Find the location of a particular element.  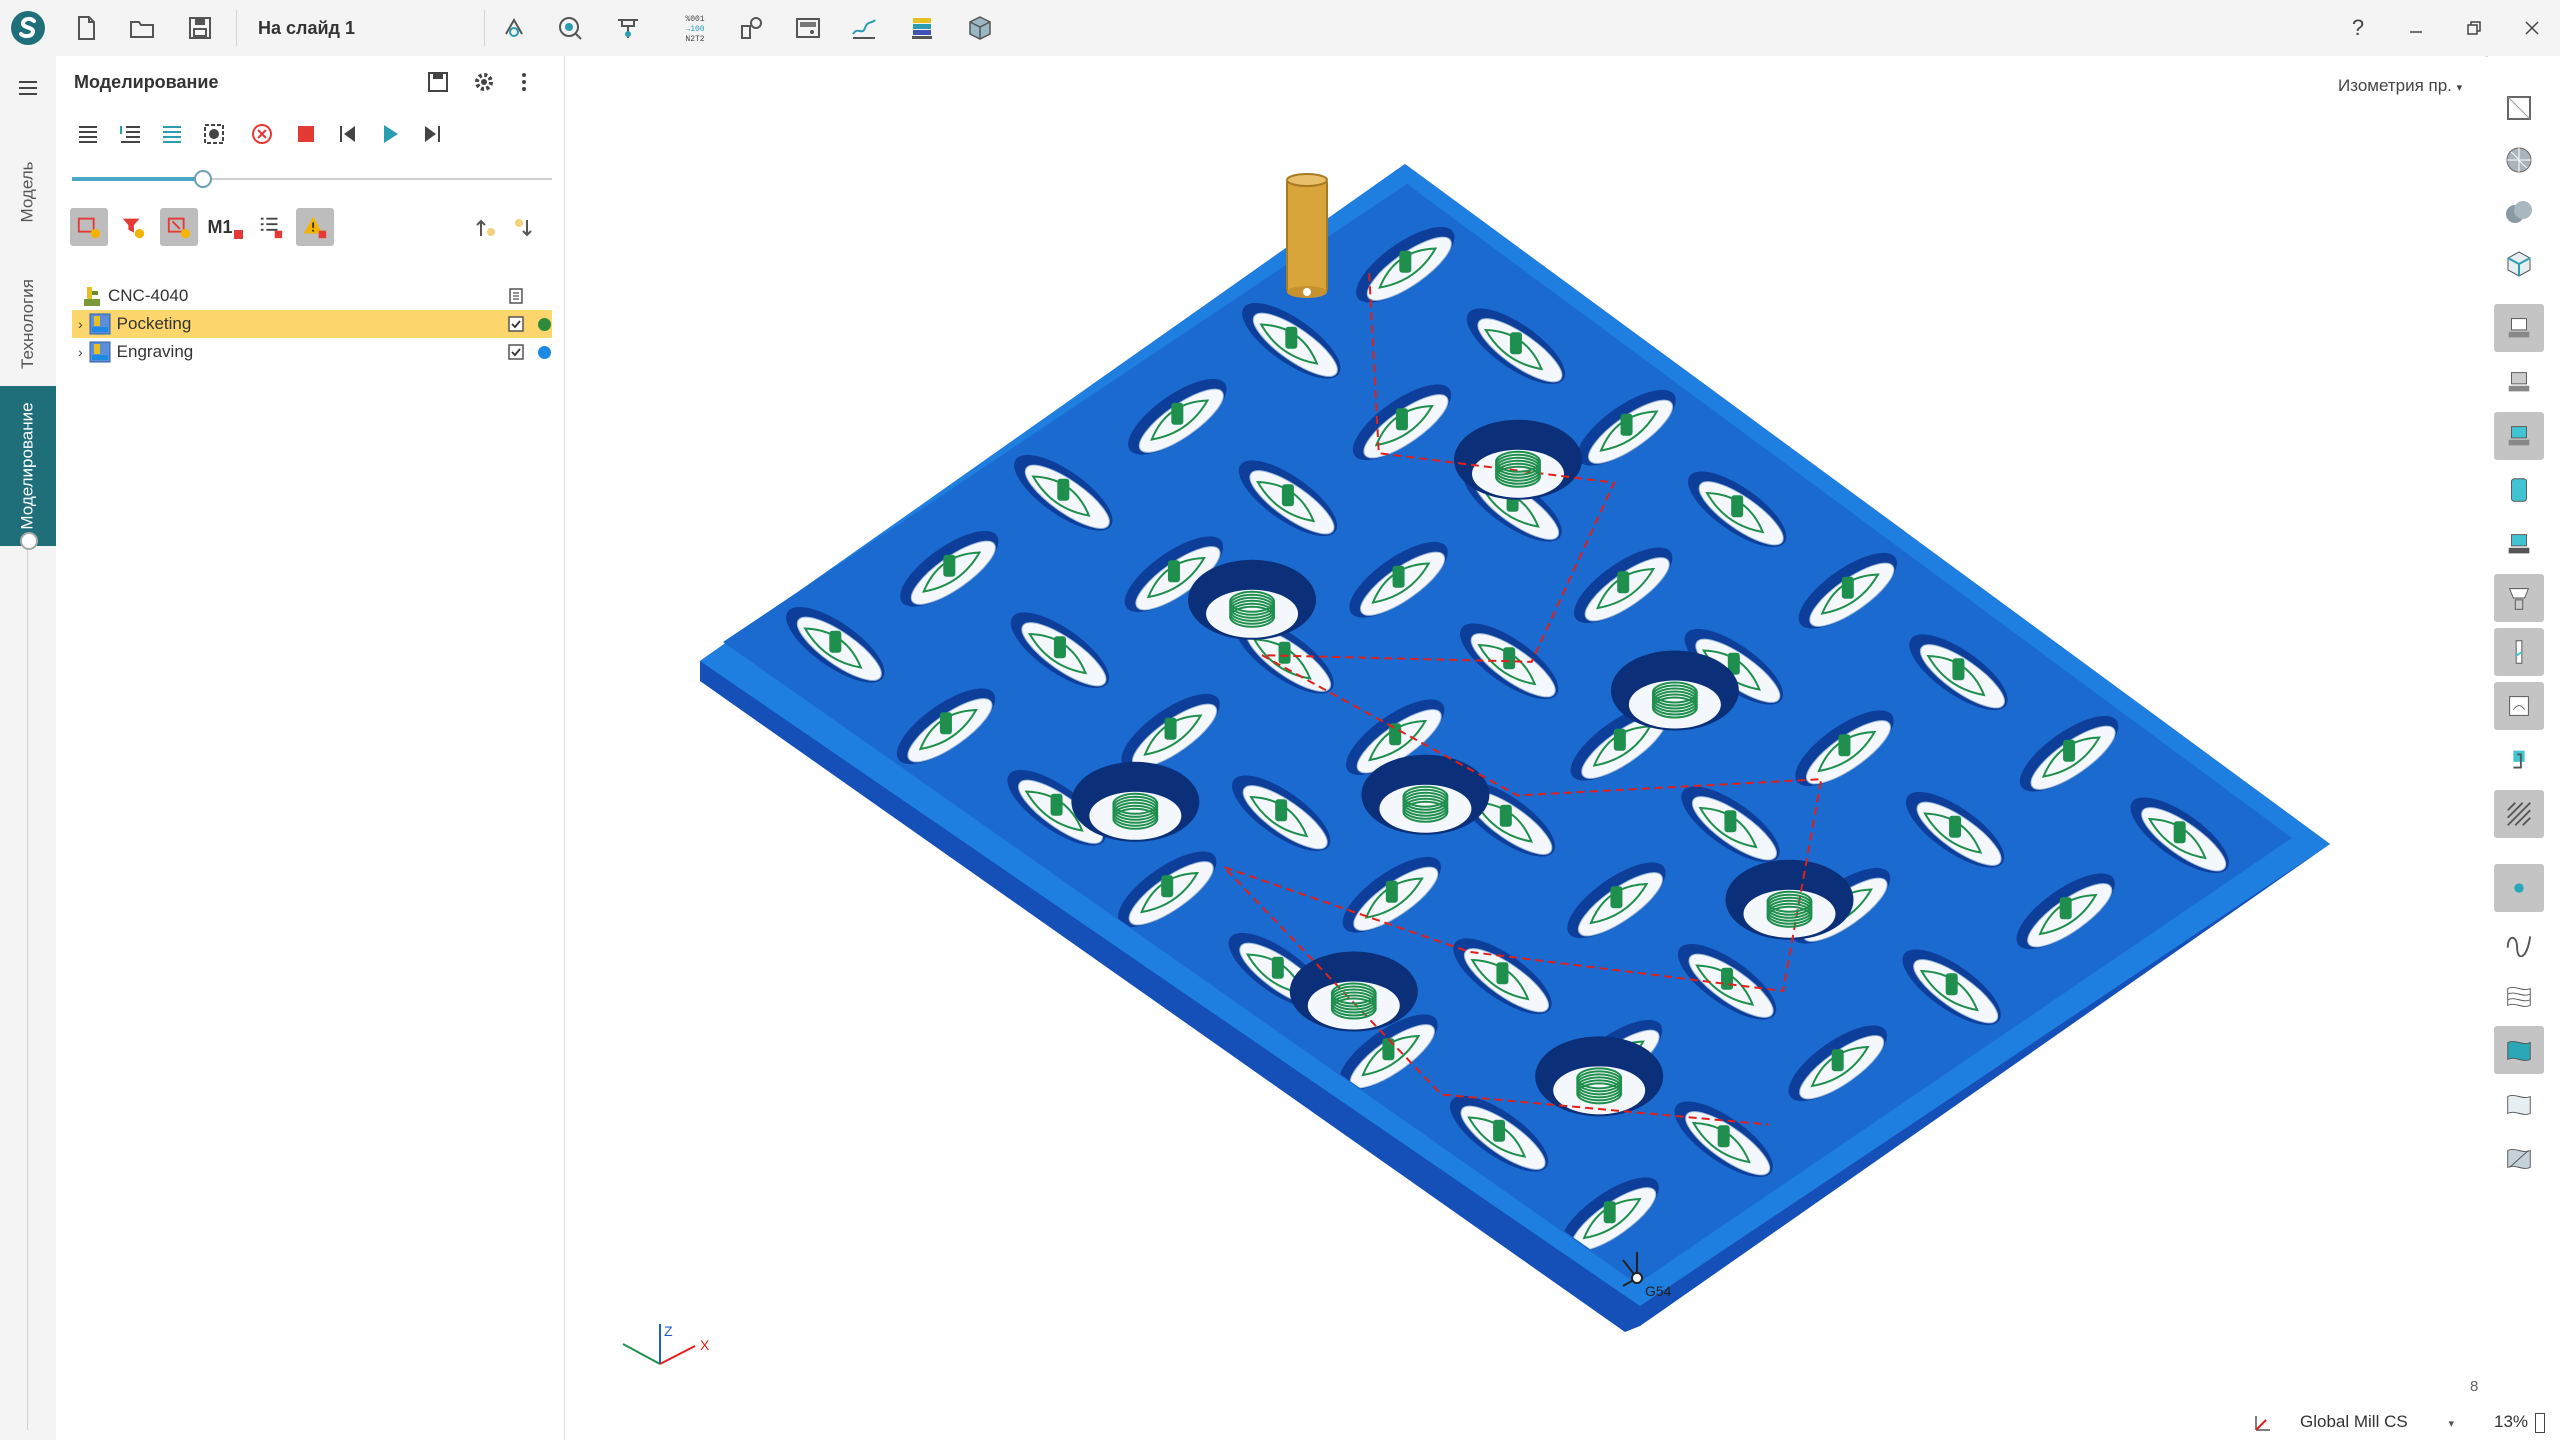

show-points-icon is located at coordinates (2519, 888).